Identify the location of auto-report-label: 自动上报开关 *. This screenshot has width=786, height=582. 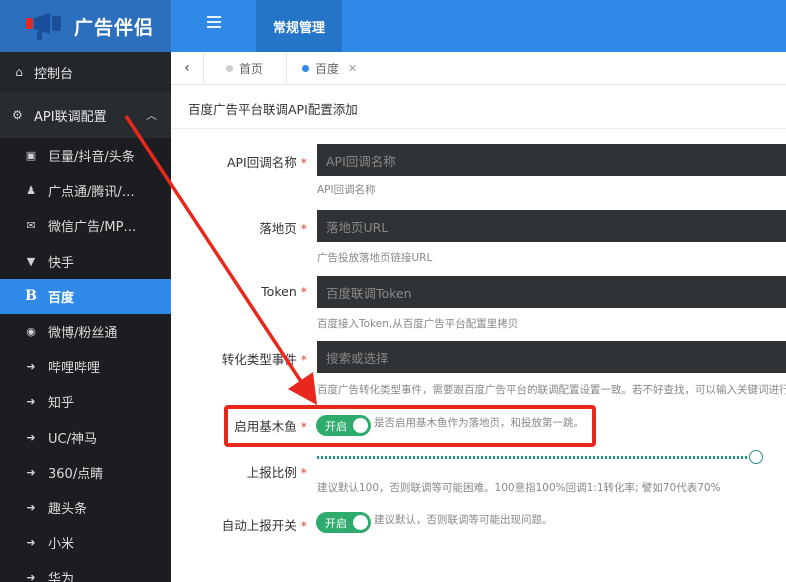
(264, 524).